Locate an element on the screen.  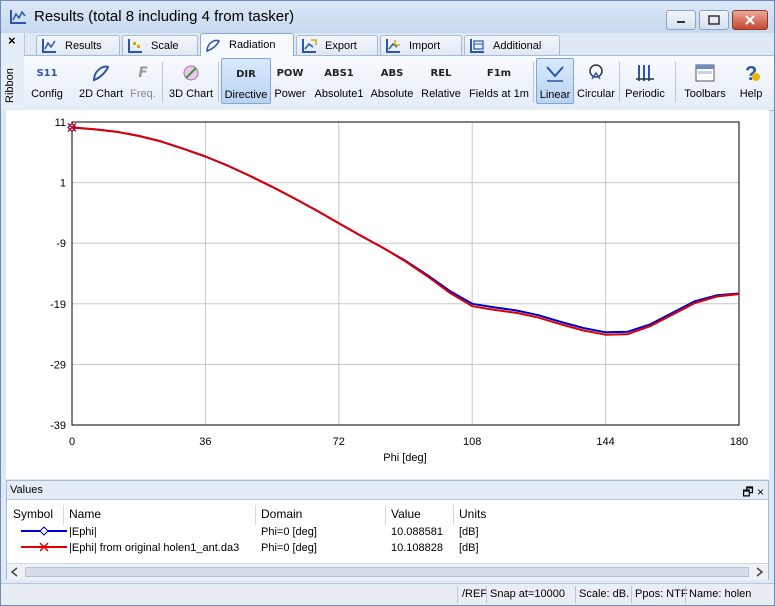
results-chart-icon is located at coordinates (49, 45).